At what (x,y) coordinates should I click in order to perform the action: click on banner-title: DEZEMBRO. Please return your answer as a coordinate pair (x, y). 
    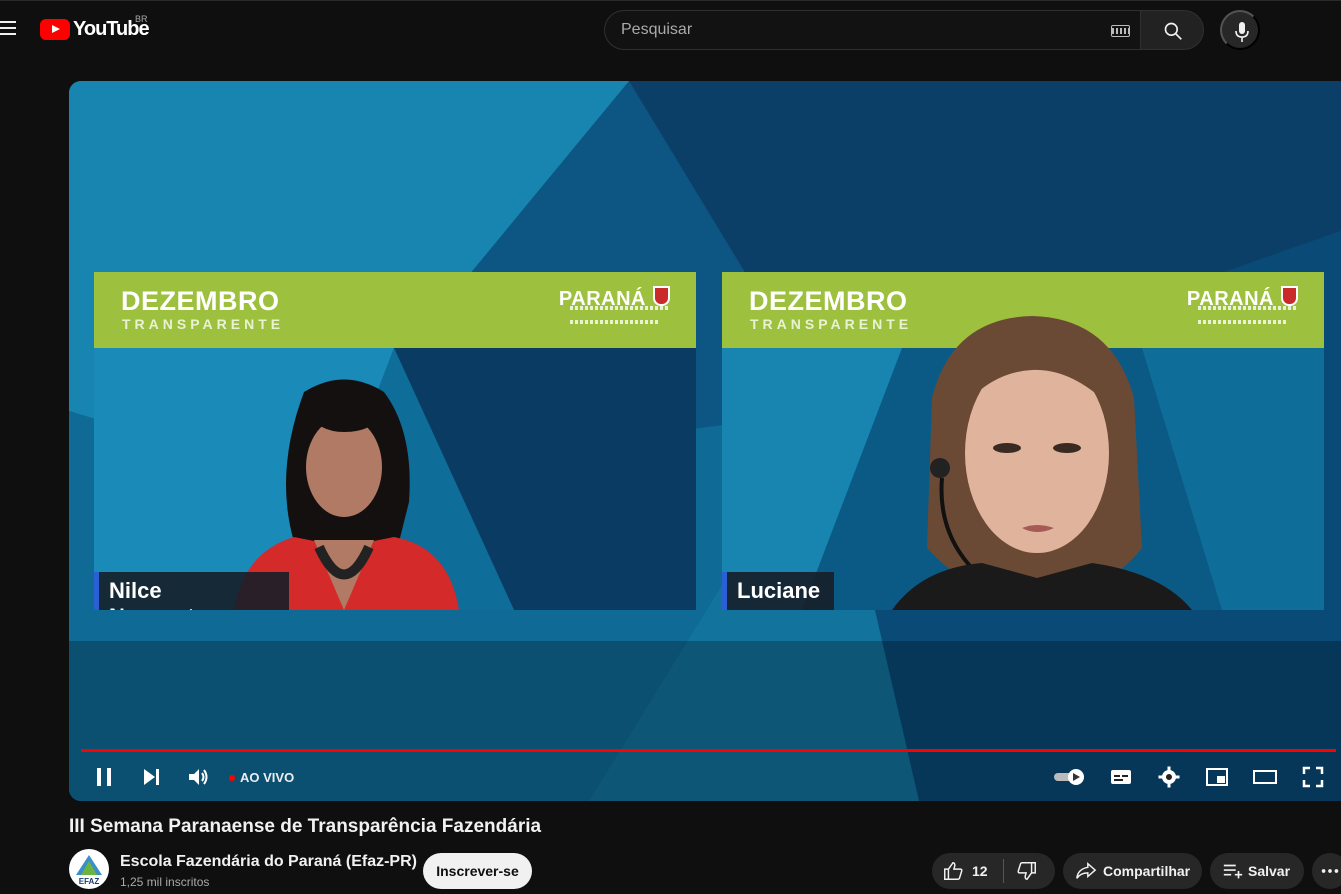
    Looking at the image, I should click on (200, 301).